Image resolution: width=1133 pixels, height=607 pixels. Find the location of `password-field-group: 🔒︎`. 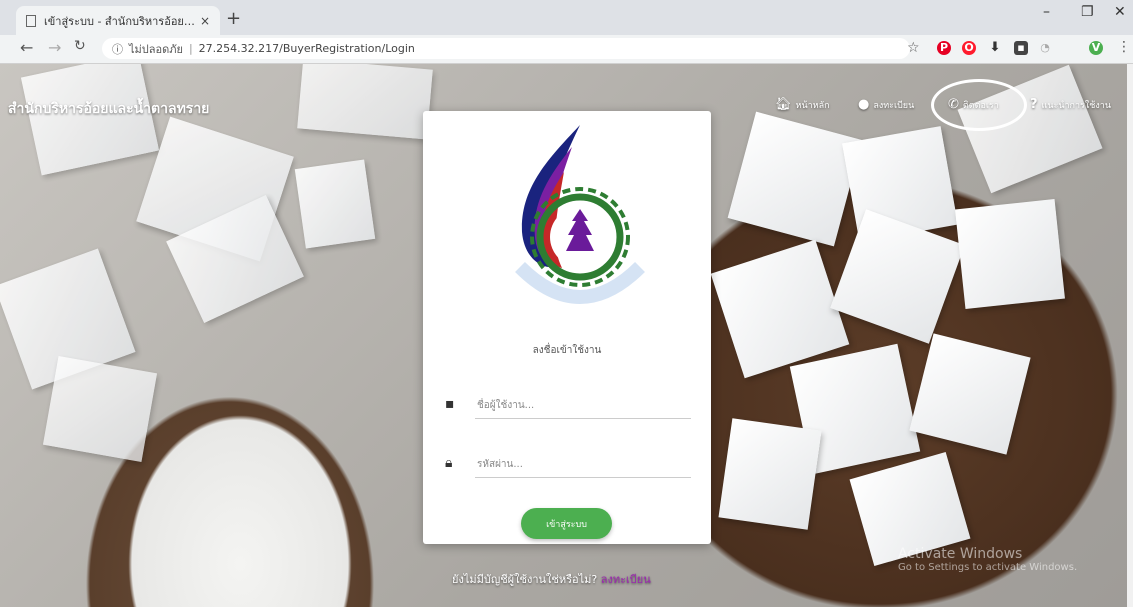

password-field-group: 🔒︎ is located at coordinates (568, 464).